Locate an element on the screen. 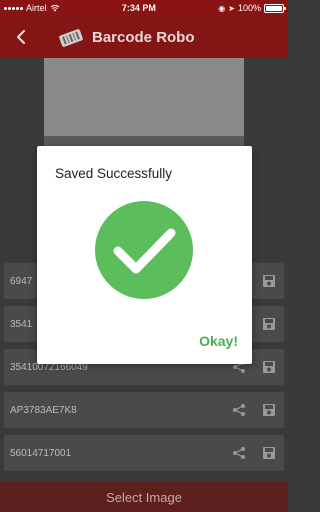 This screenshot has width=320, height=512. okay-button: Okay! is located at coordinates (218, 341).